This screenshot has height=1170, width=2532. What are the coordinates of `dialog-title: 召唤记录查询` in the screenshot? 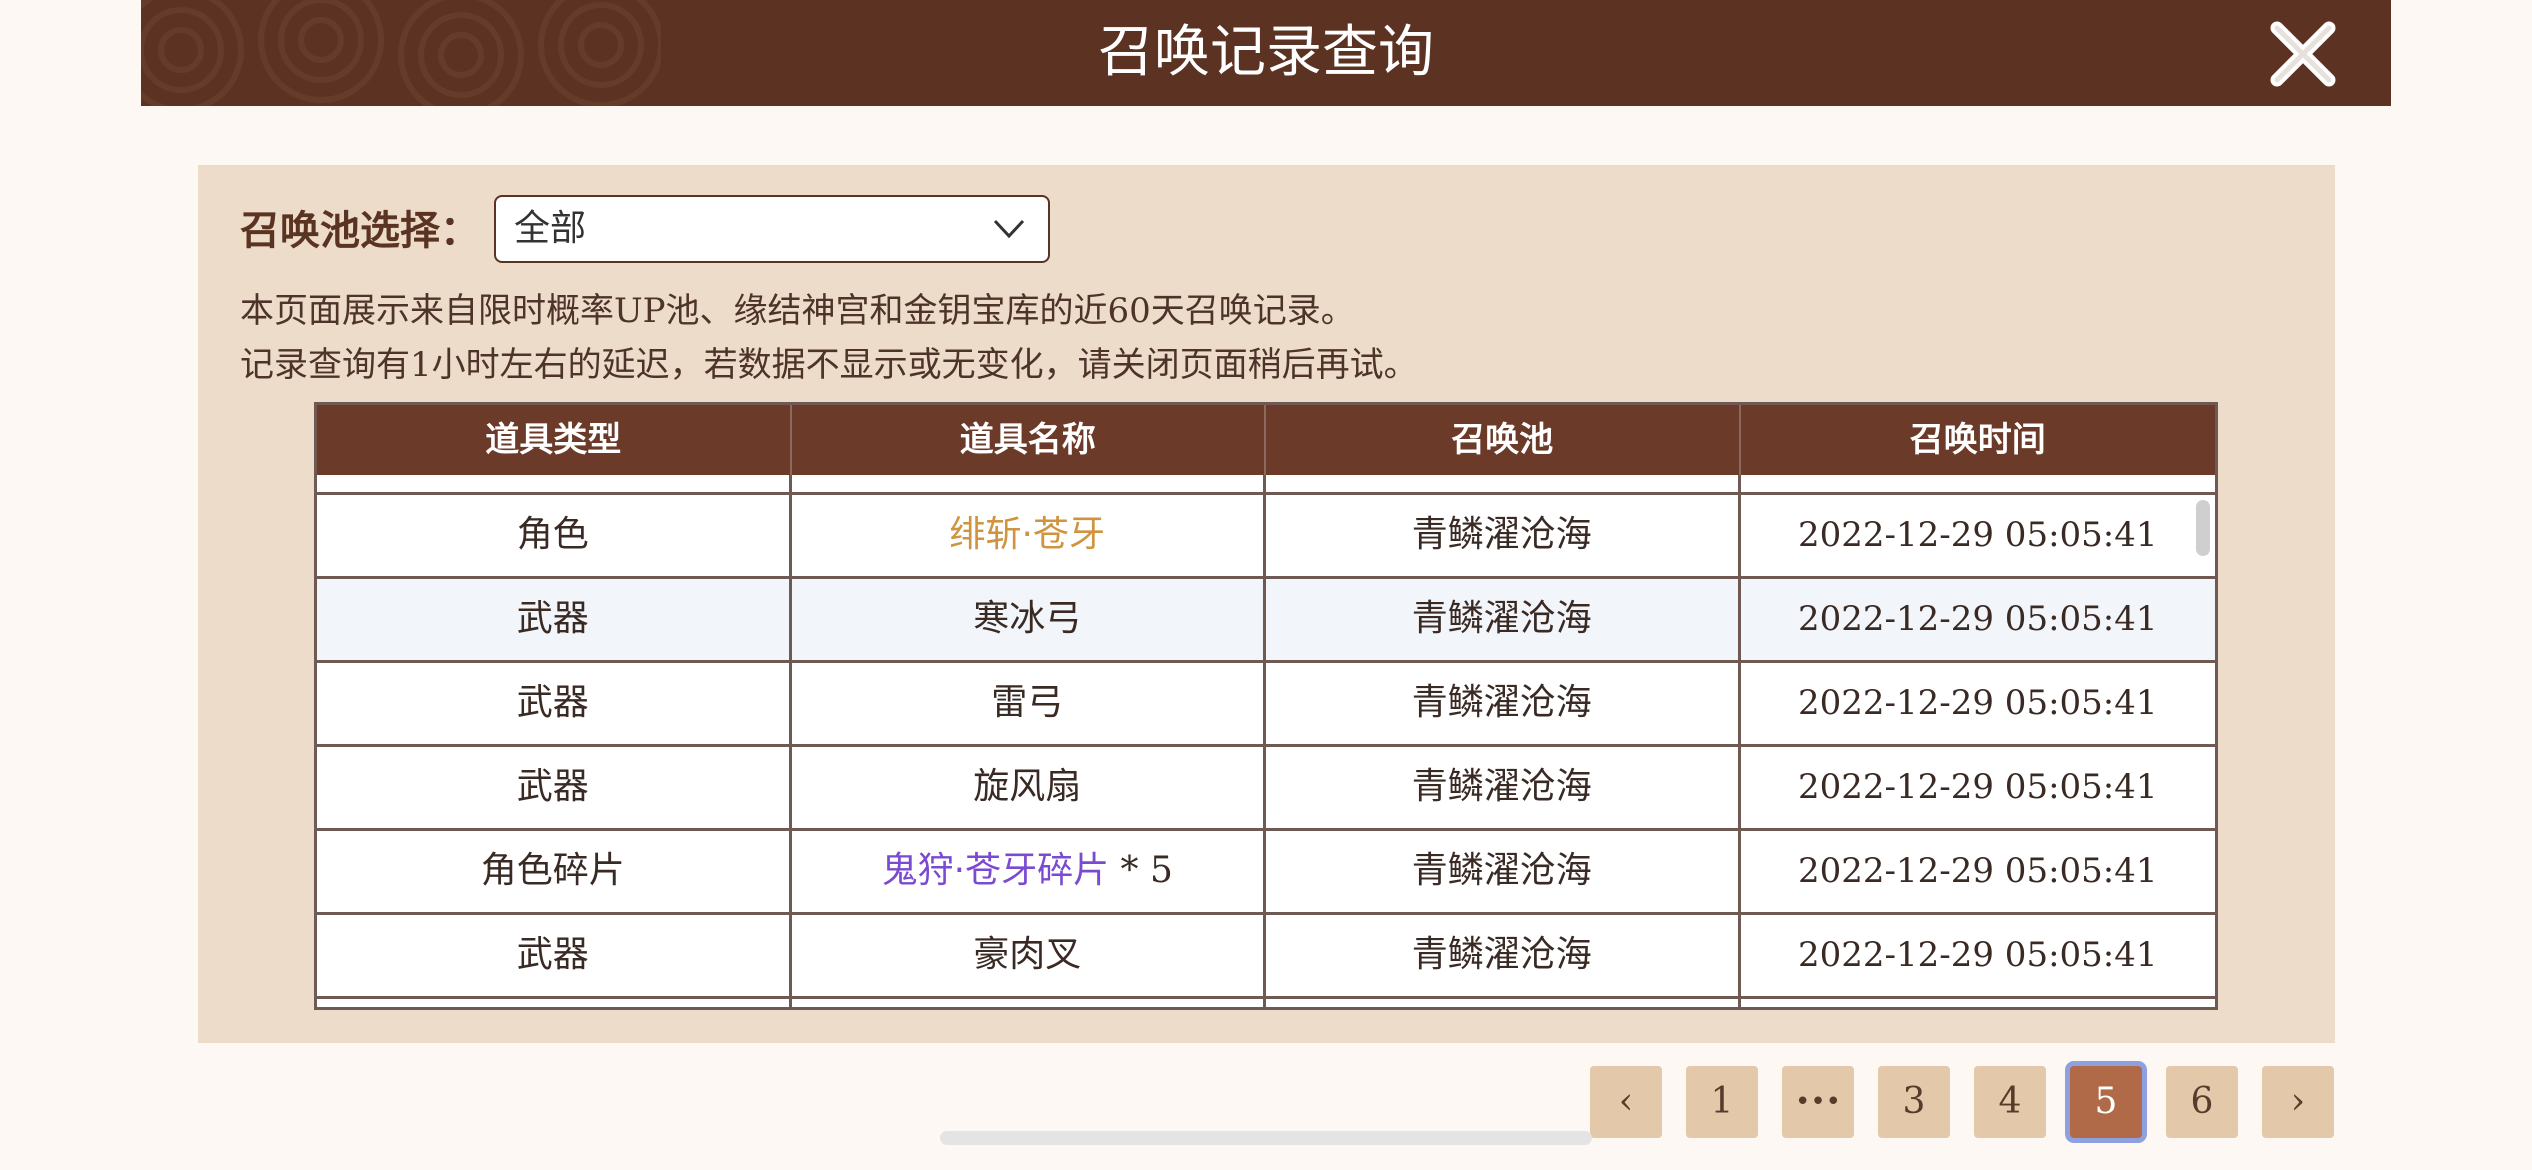 It's located at (1266, 52).